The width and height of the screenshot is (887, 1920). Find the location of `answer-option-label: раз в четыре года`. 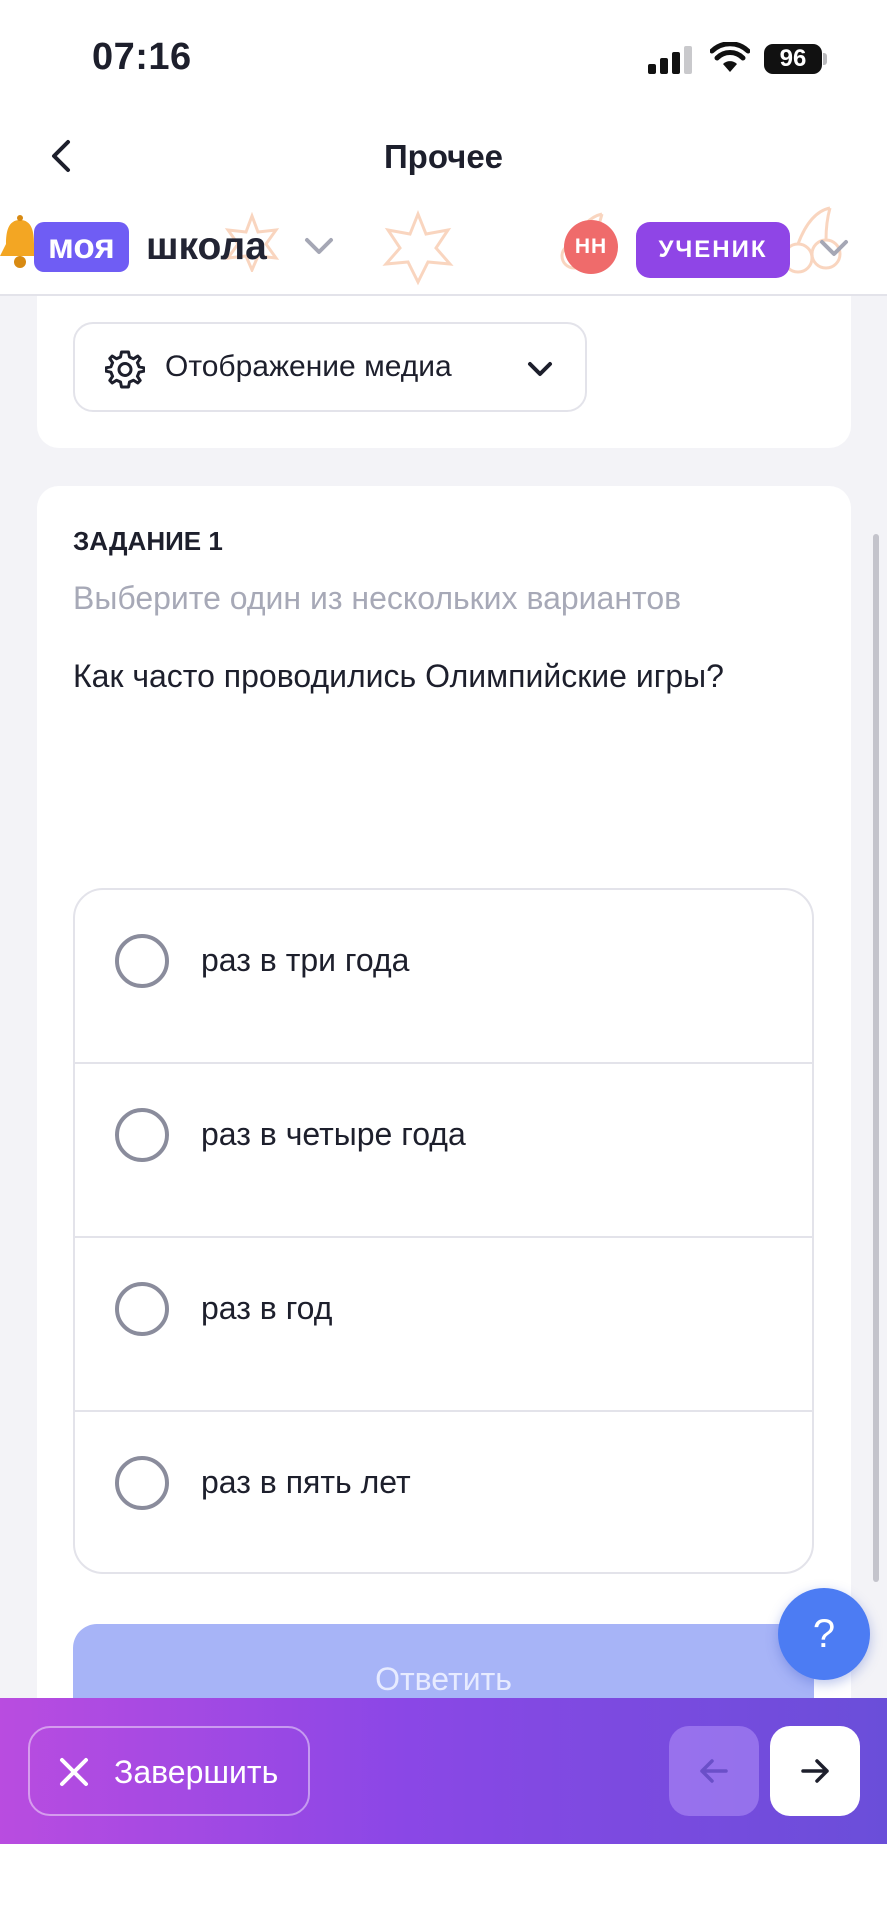

answer-option-label: раз в четыре года is located at coordinates (333, 1134).